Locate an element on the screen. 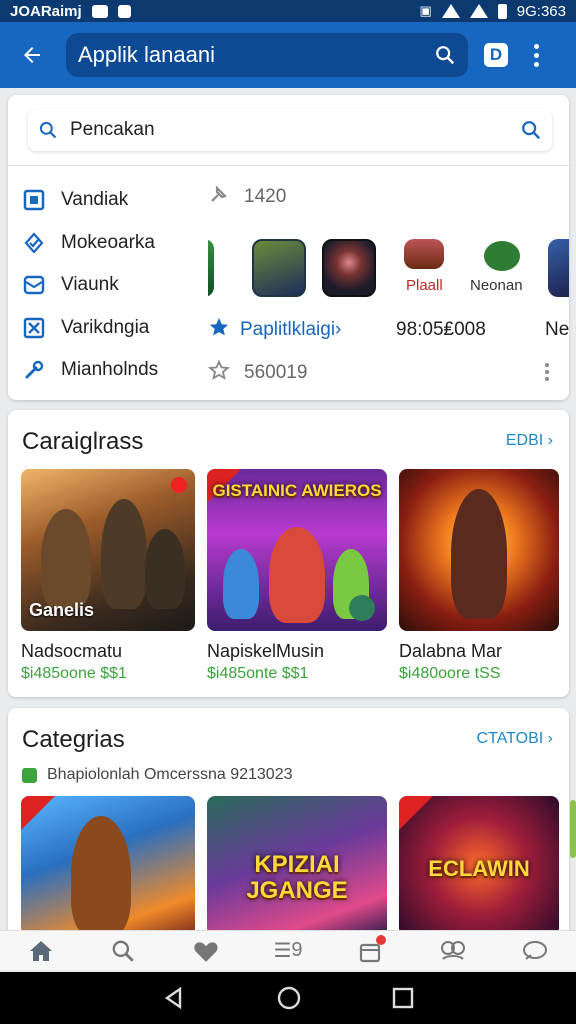 The height and width of the screenshot is (1024, 576). menu-item-label: Varikdngia is located at coordinates (105, 327).